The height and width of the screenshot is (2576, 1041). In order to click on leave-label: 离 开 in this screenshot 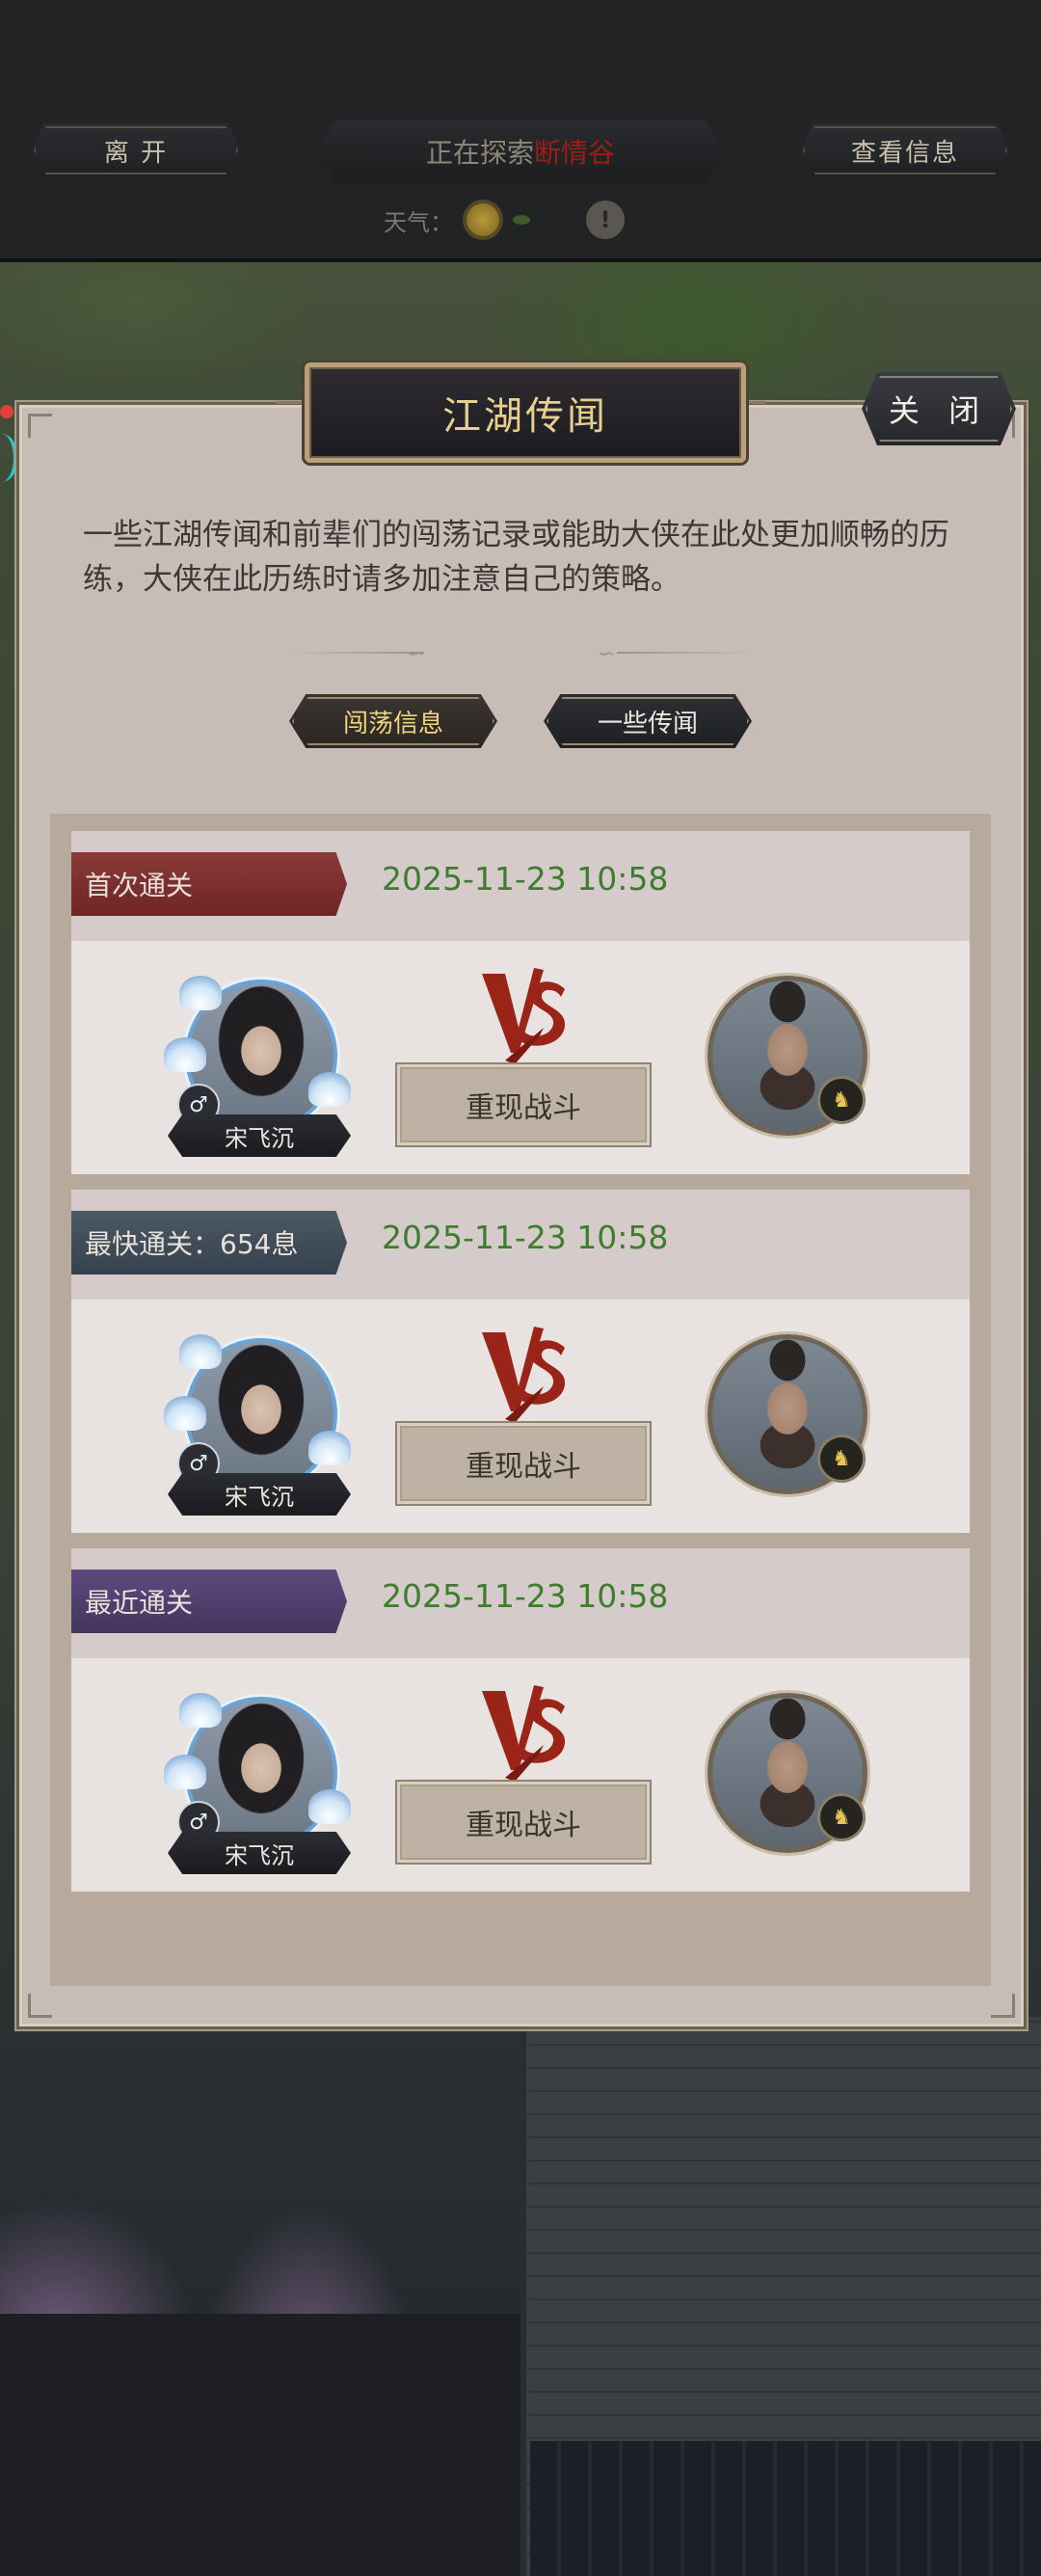, I will do `click(136, 153)`.